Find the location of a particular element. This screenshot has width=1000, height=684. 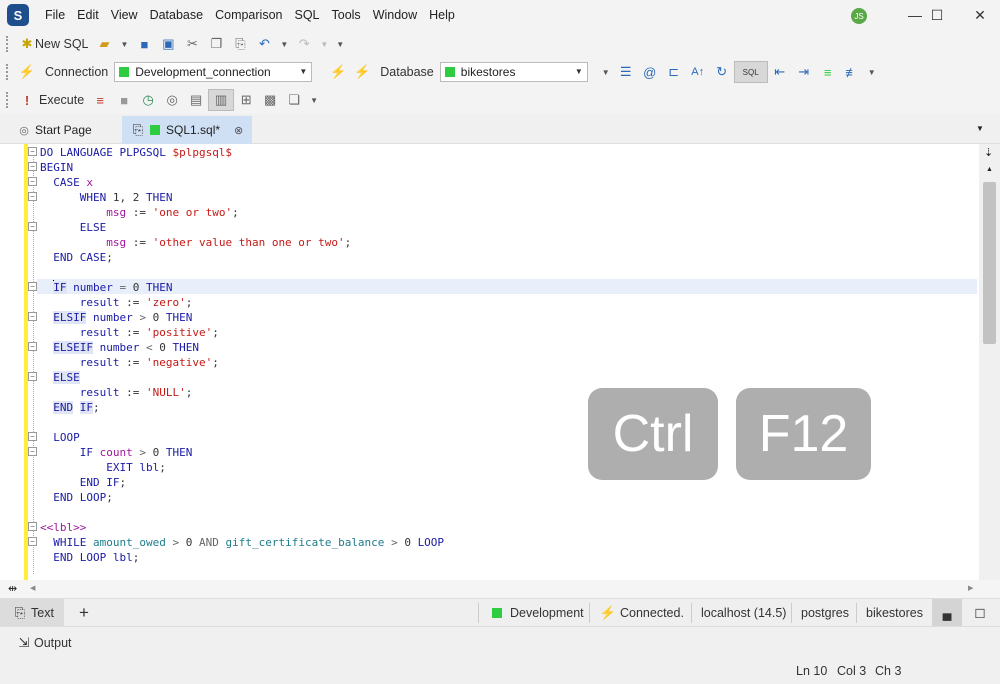

add-tab-button: + is located at coordinates (84, 613).